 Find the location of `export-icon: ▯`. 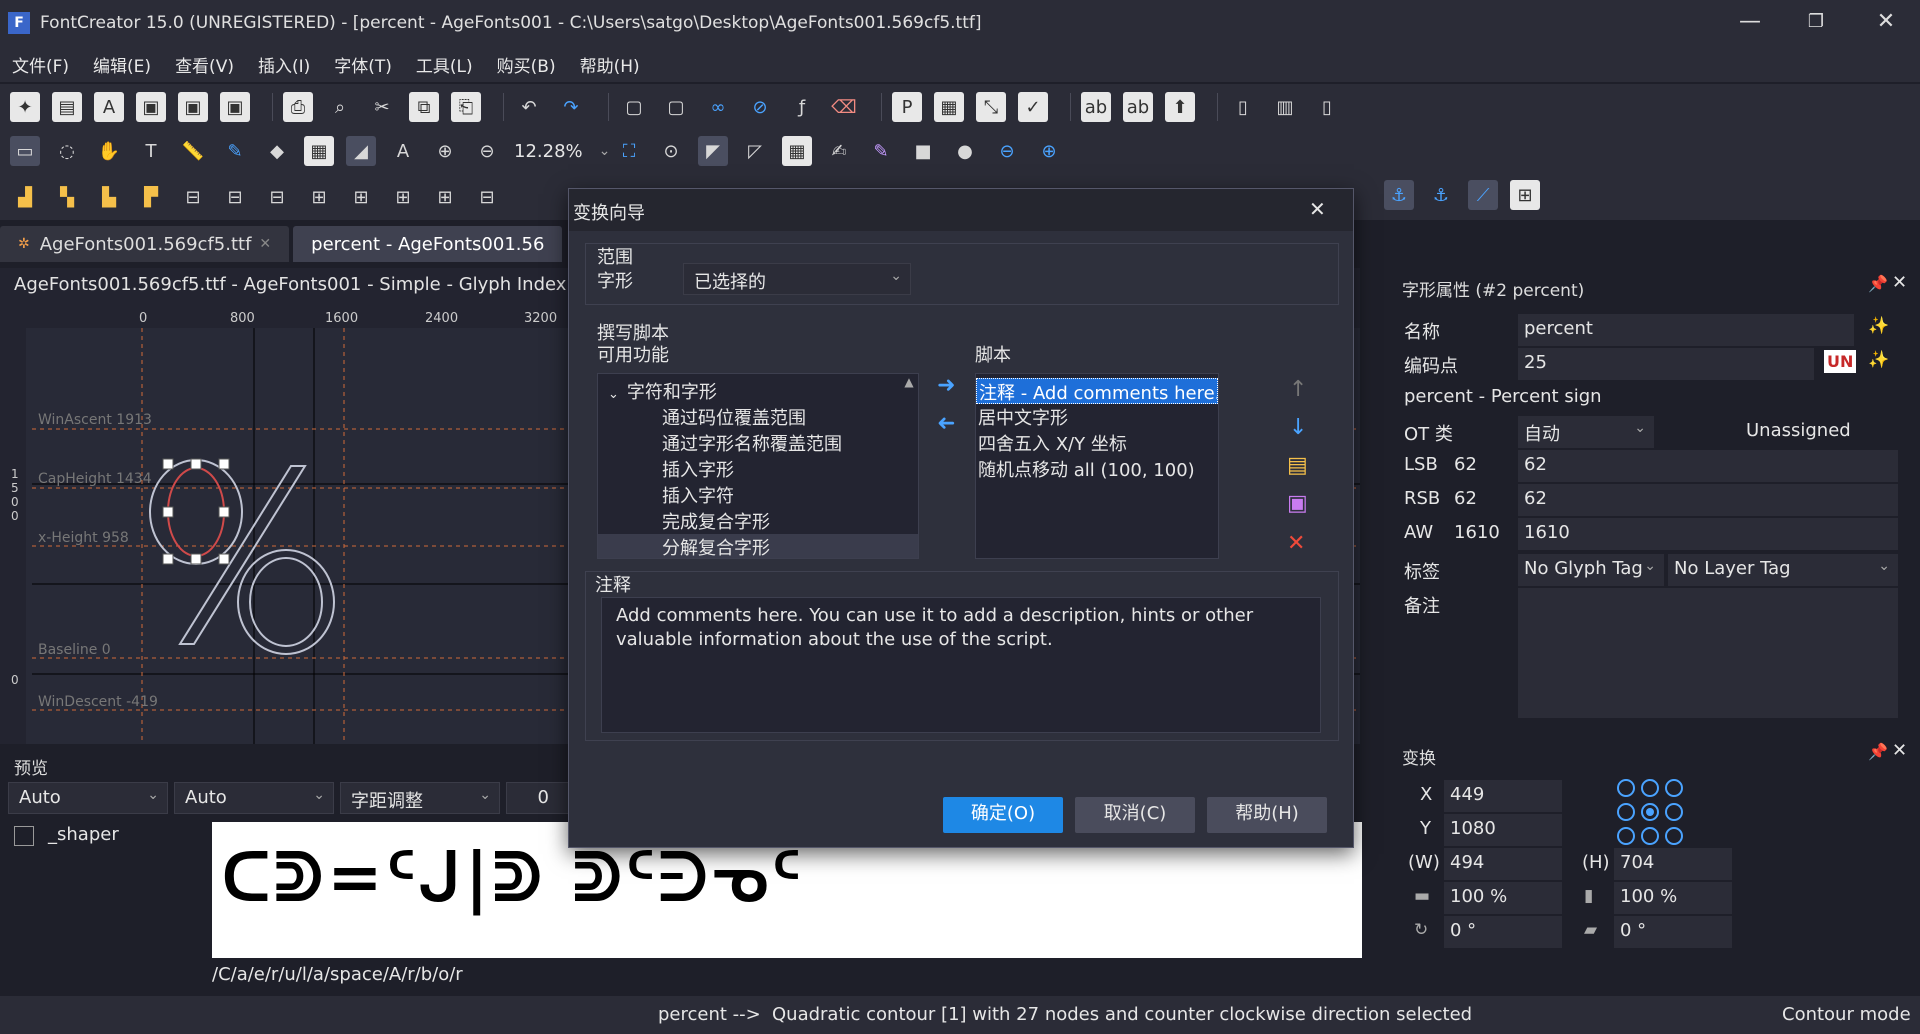

export-icon: ▯ is located at coordinates (1327, 107).